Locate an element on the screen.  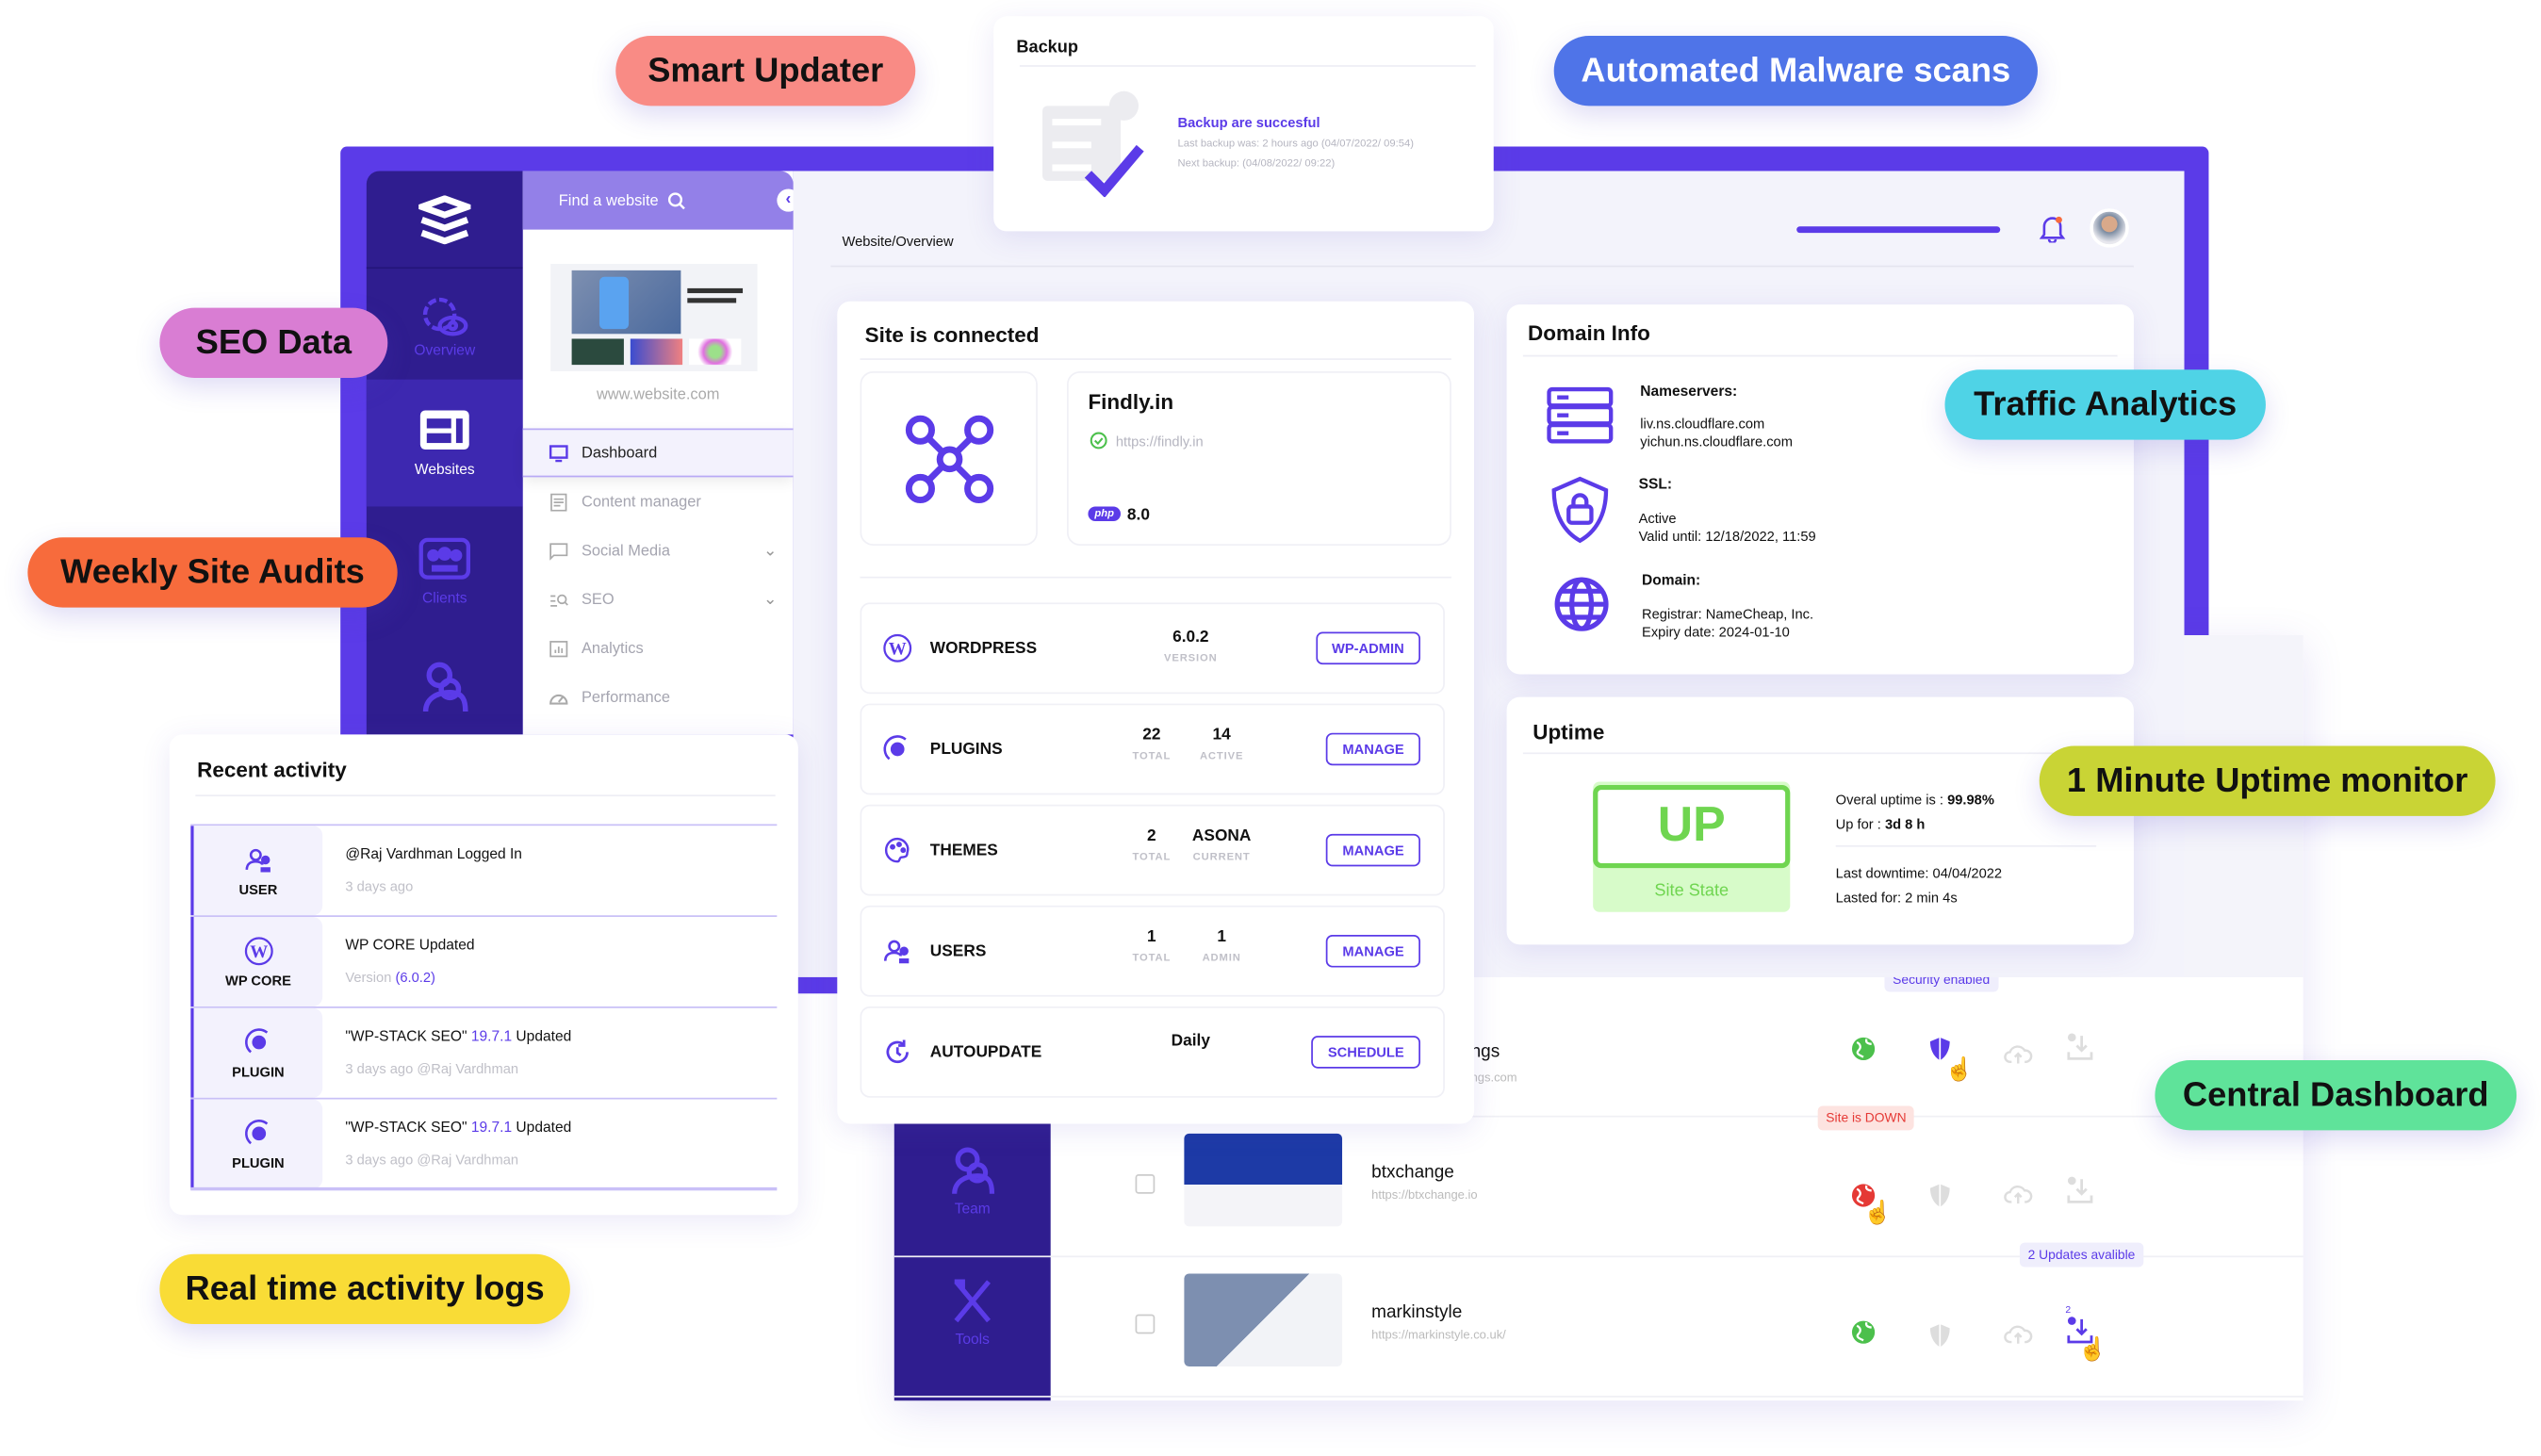
users-icon is located at coordinates (896, 952).